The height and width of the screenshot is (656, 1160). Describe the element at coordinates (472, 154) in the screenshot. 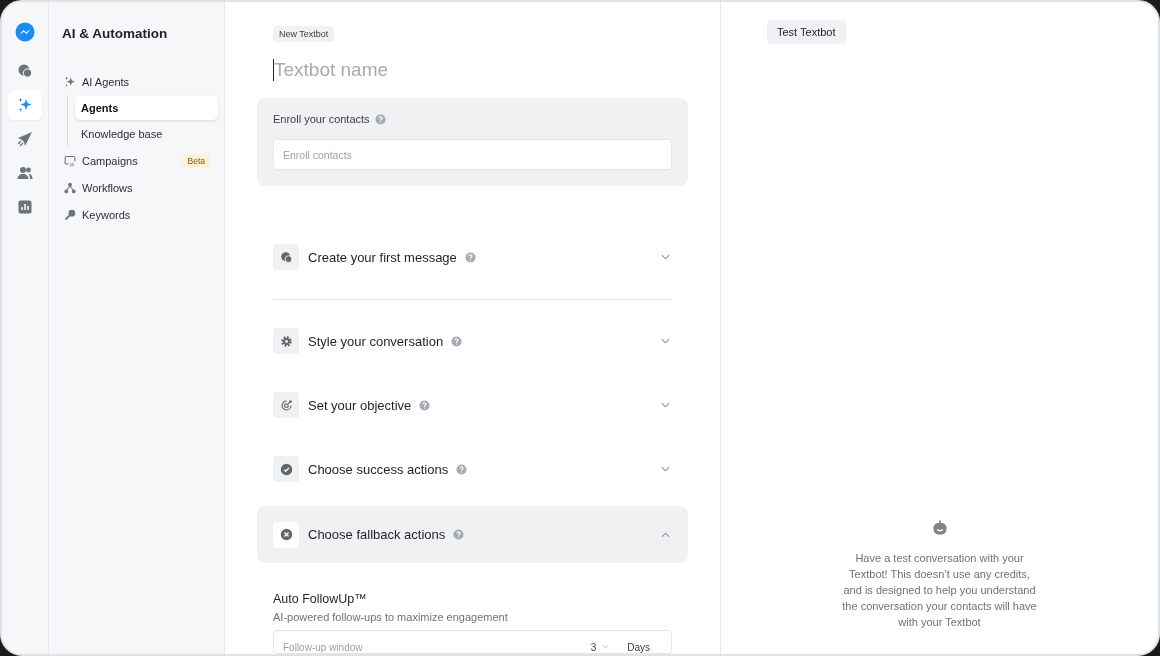

I see `enroll-field: Enroll contacts` at that location.